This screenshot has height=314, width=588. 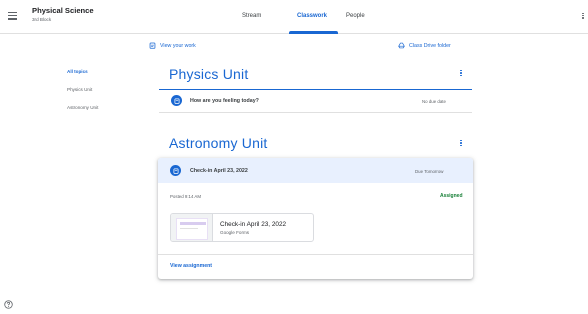 What do you see at coordinates (185, 196) in the screenshot?
I see `posted-time: Posted 9:14 AM` at bounding box center [185, 196].